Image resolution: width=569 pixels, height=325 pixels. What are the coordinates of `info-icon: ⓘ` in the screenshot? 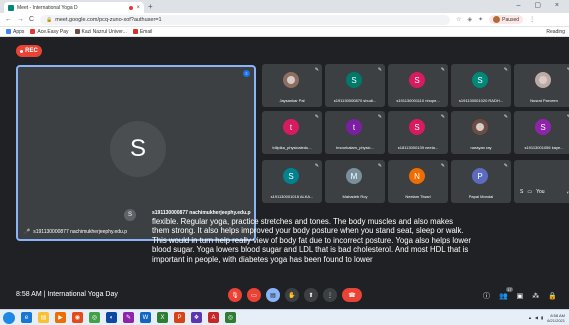 It's located at (486, 296).